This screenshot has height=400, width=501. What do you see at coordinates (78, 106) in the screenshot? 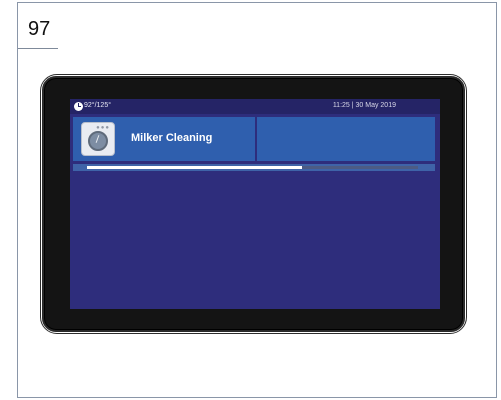
I see `clock-icon` at bounding box center [78, 106].